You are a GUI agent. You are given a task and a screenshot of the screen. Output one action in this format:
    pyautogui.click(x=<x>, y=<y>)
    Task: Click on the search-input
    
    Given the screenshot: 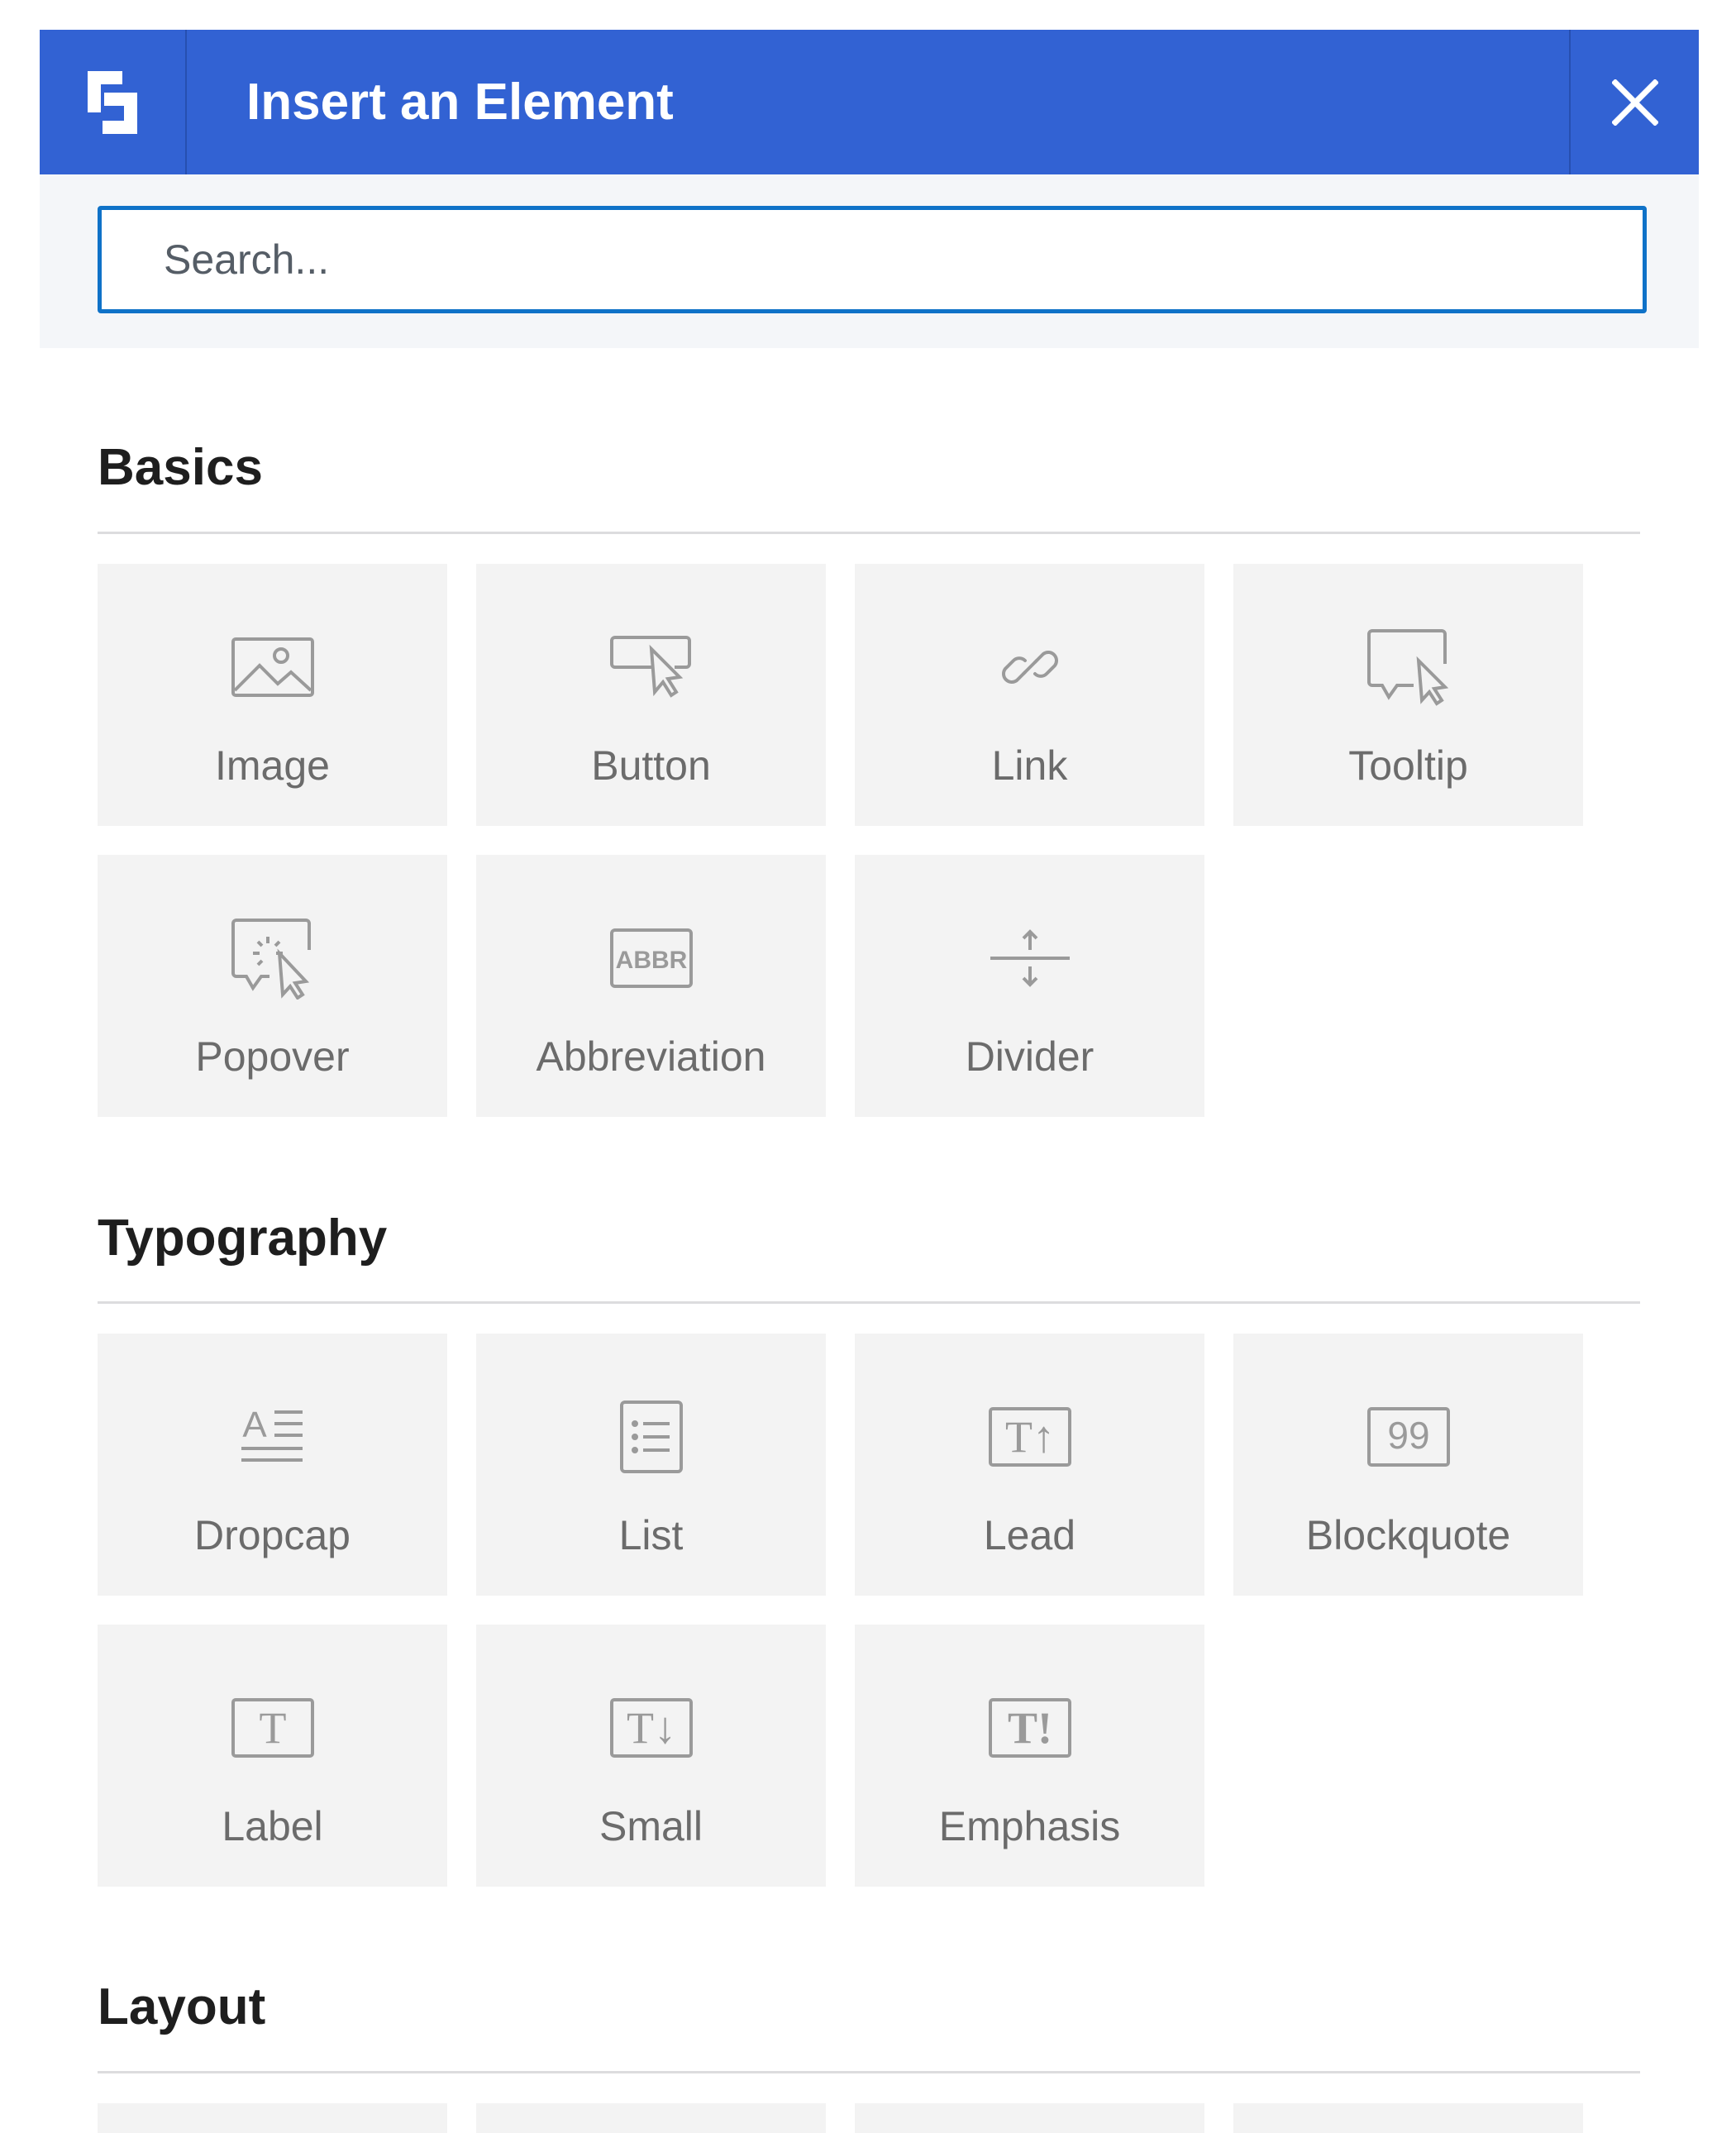 What is the action you would take?
    pyautogui.click(x=872, y=260)
    